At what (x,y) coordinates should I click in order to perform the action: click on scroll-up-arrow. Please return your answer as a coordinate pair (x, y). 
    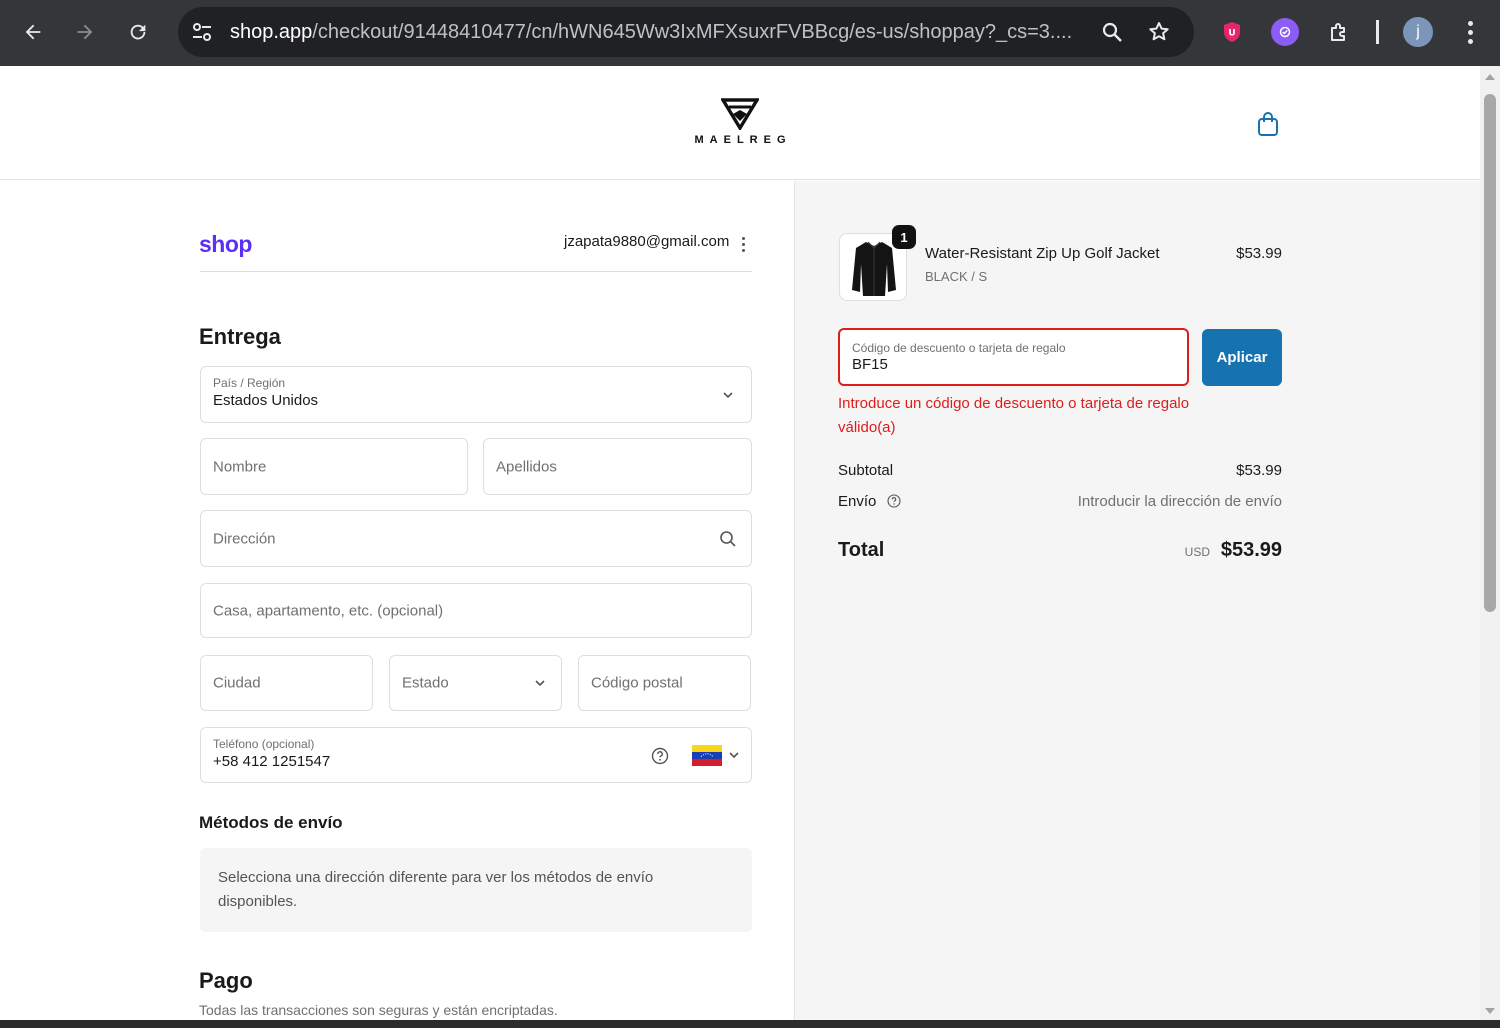
    Looking at the image, I should click on (1490, 77).